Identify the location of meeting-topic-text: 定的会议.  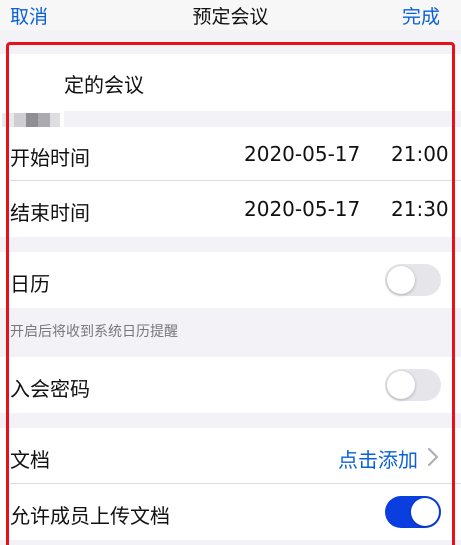
(104, 85).